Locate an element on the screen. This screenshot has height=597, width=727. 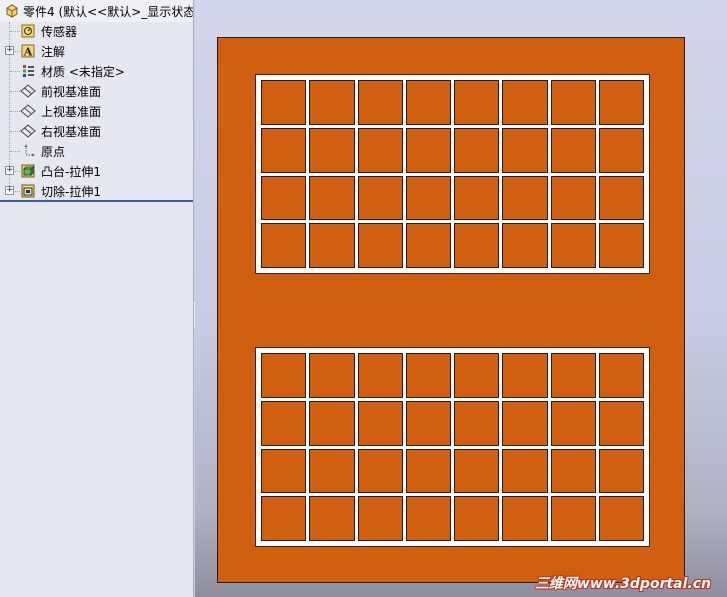
svg-text: A is located at coordinates (28, 52).